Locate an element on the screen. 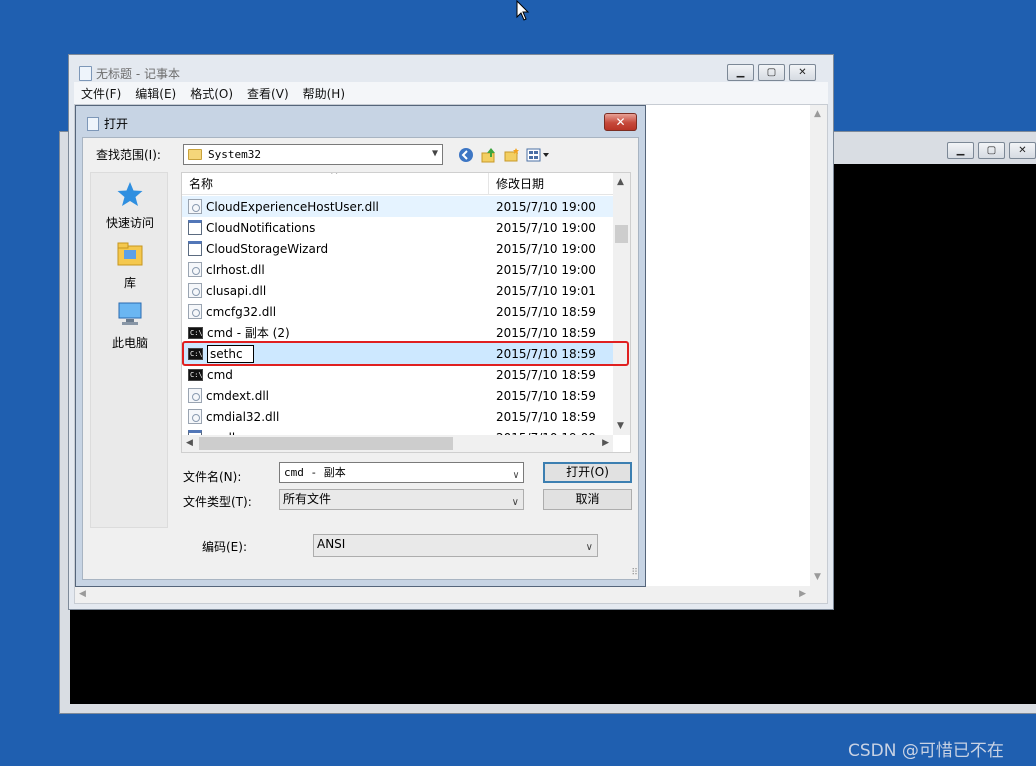 The width and height of the screenshot is (1036, 766). dialog-title-bar: 打开 is located at coordinates (107, 123).